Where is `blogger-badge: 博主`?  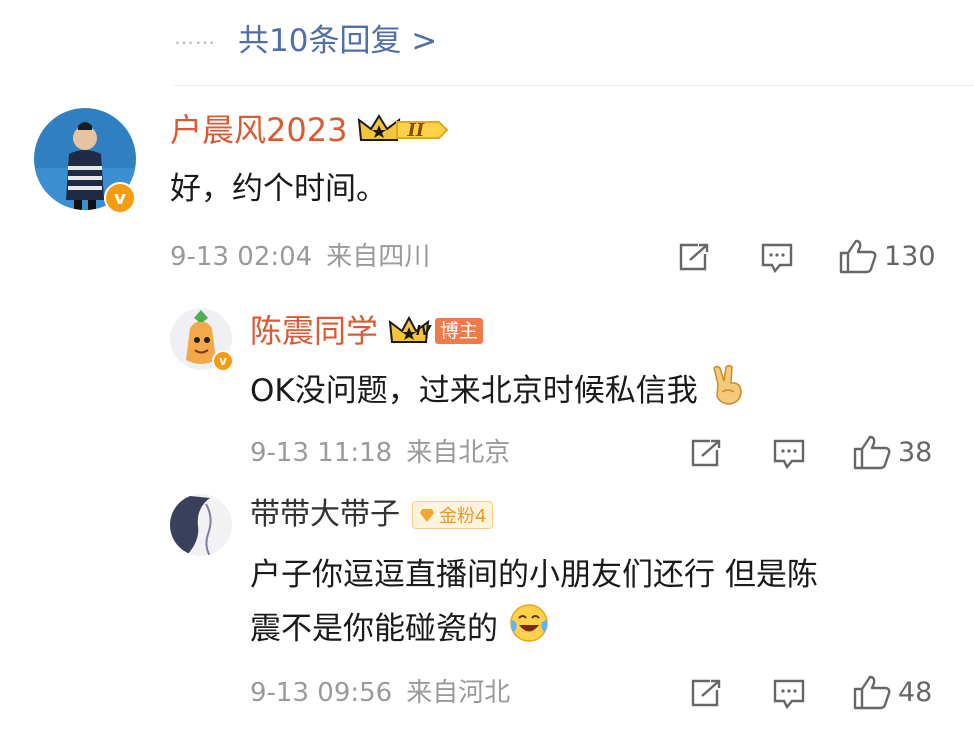
blogger-badge: 博主 is located at coordinates (458, 331).